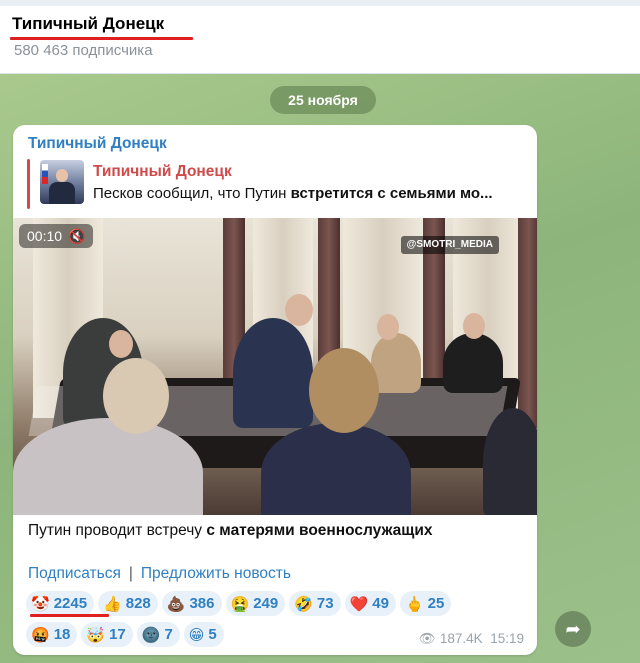  I want to click on date-separator: 25 ноября, so click(323, 100).